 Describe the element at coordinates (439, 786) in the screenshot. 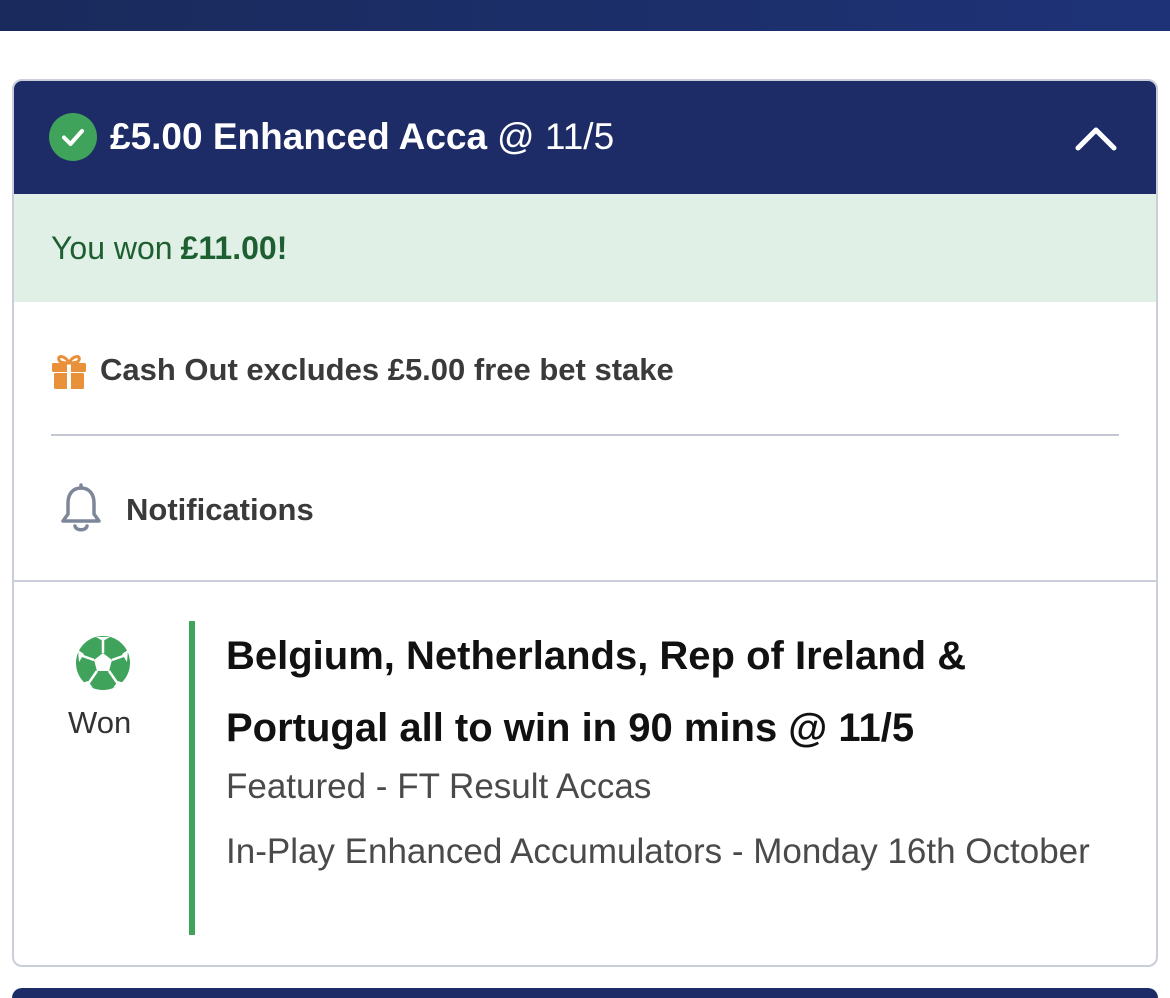

I see `market-name: Featured - FT Result Accas` at that location.